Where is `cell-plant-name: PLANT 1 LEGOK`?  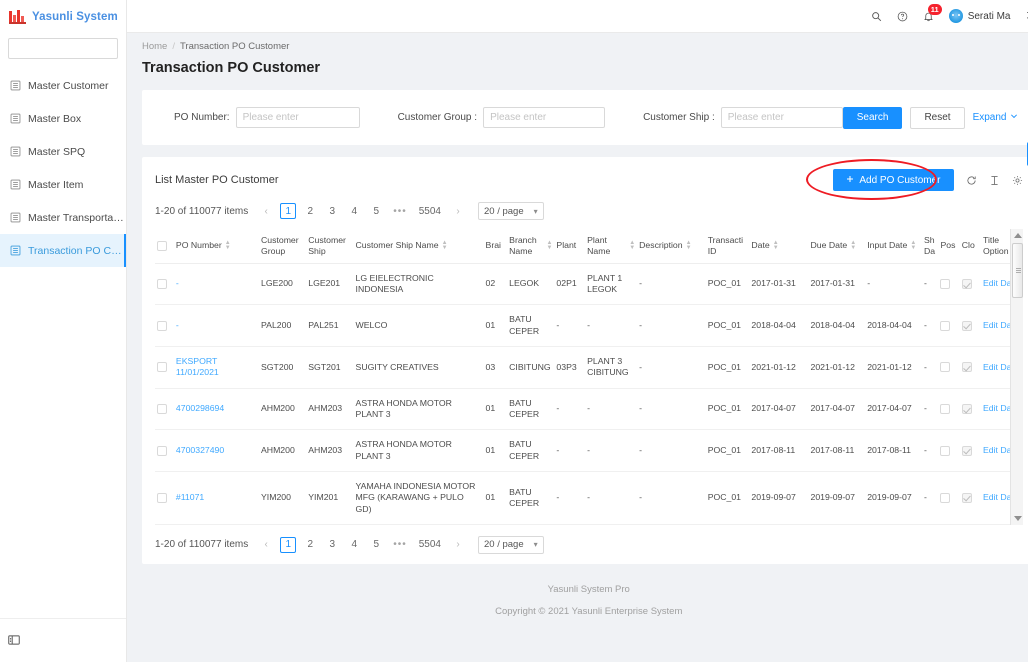 cell-plant-name: PLANT 1 LEGOK is located at coordinates (611, 284).